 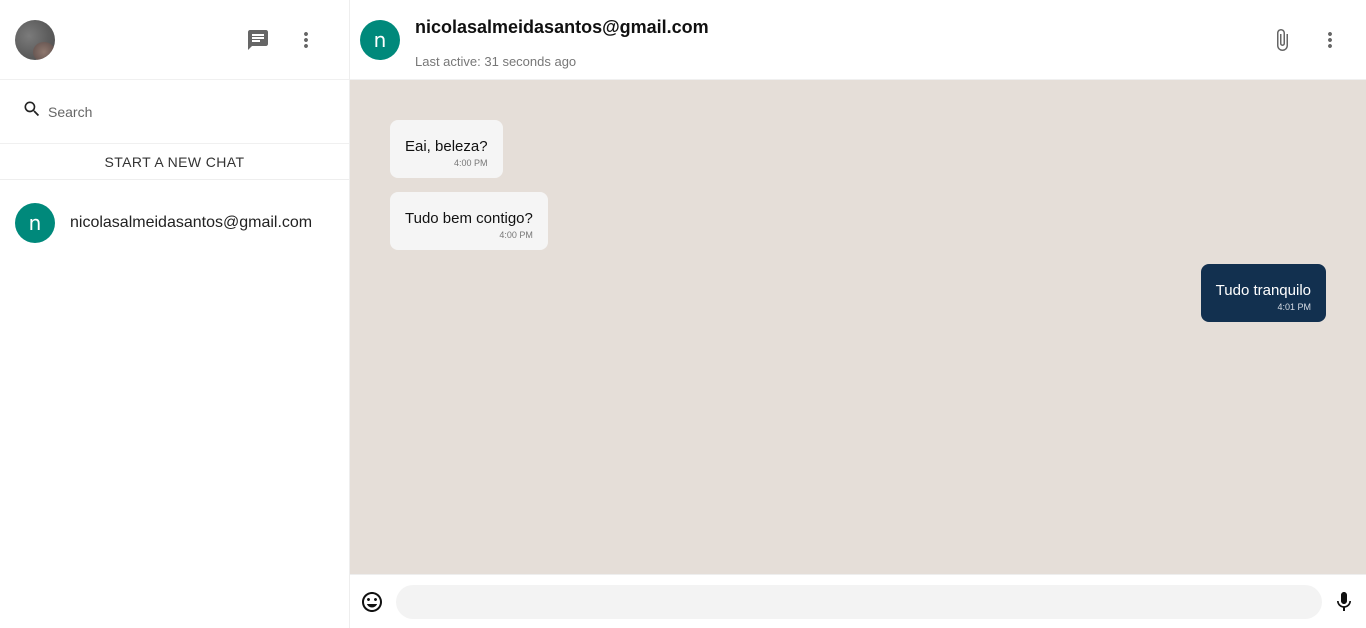 What do you see at coordinates (1263, 290) in the screenshot?
I see `message-text: Tudo tranquilo` at bounding box center [1263, 290].